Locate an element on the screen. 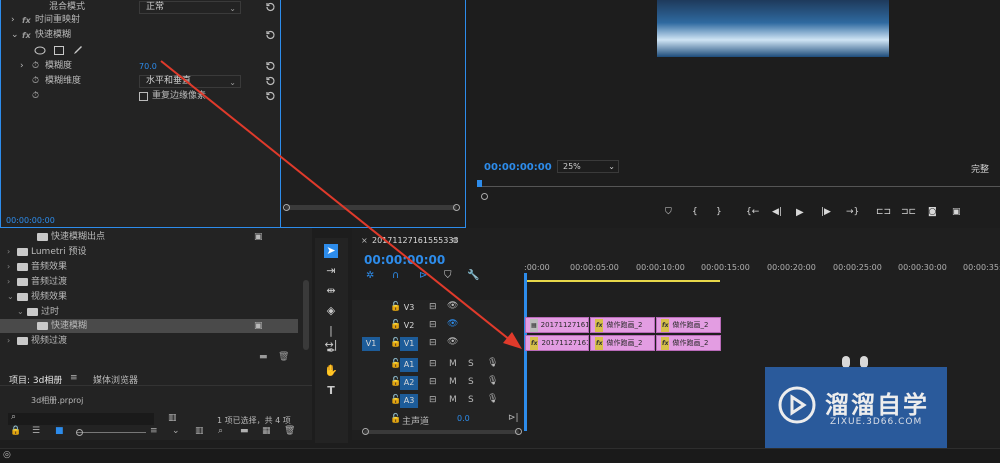  play-logo-icon is located at coordinates (797, 405).